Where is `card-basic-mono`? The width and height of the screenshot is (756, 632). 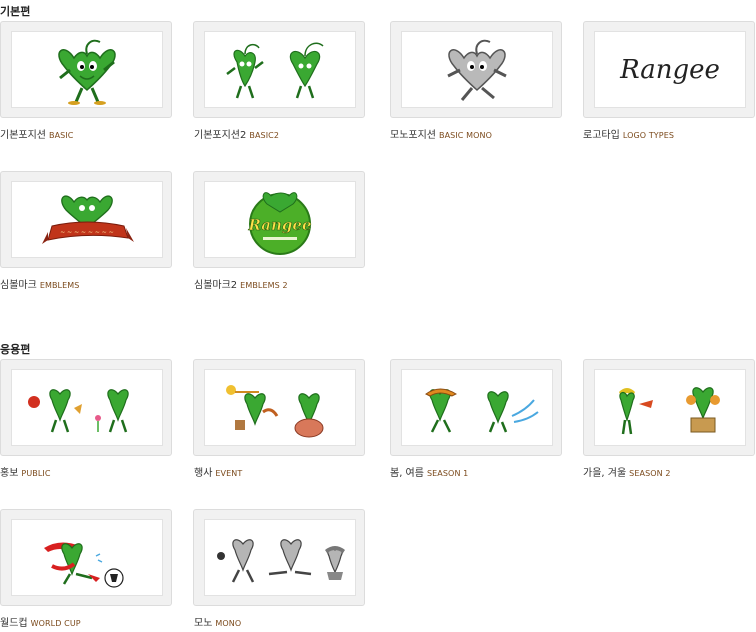
card-basic-mono is located at coordinates (476, 69).